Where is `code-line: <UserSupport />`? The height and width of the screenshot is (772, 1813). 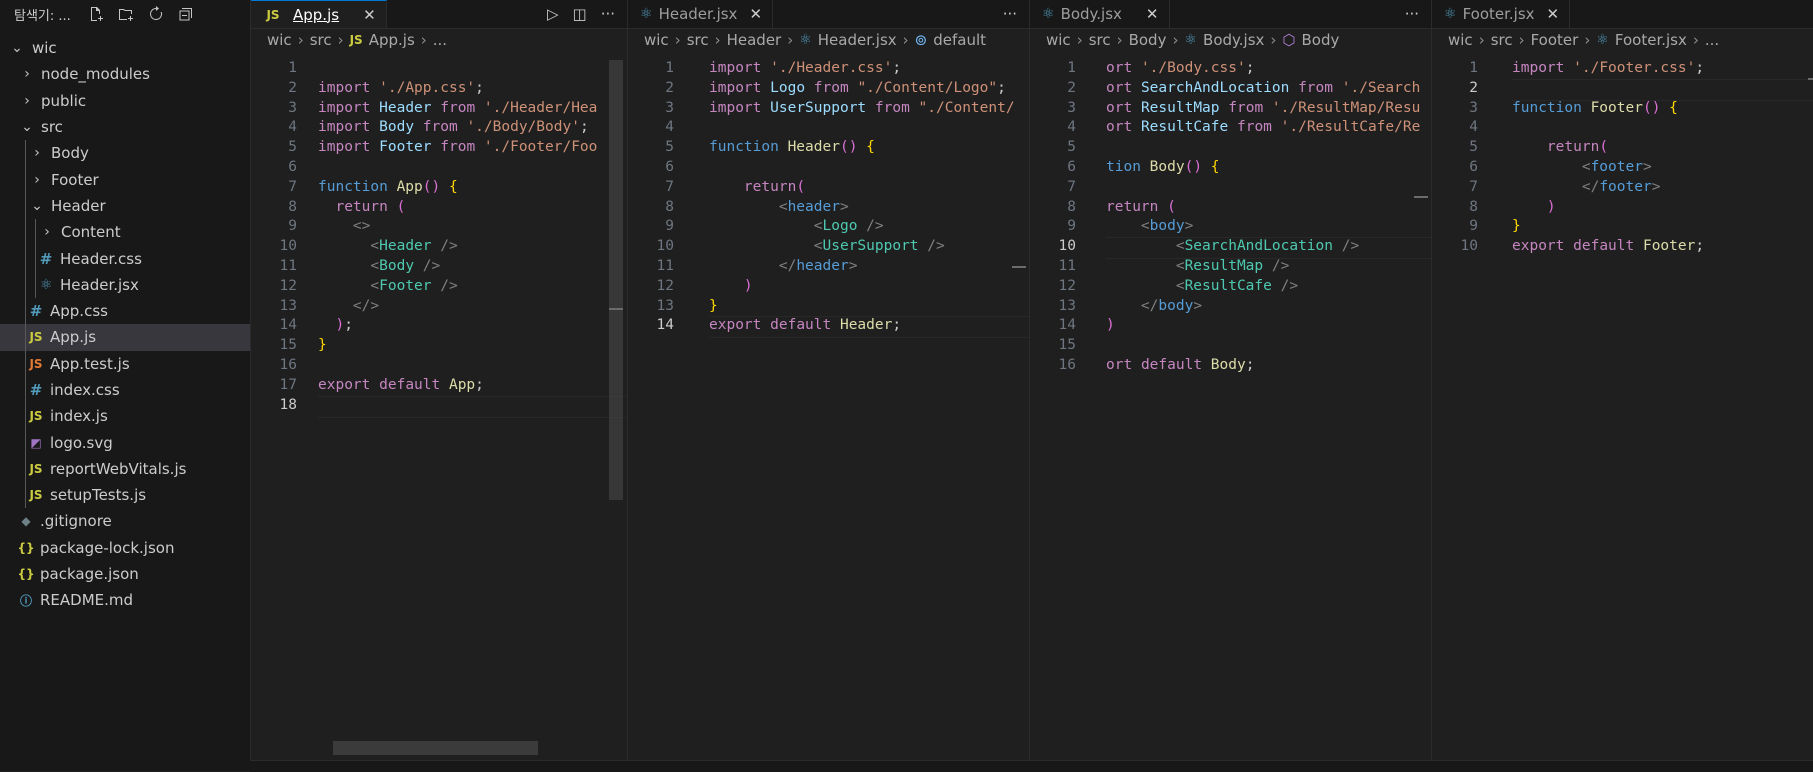
code-line: <UserSupport /> is located at coordinates (879, 246).